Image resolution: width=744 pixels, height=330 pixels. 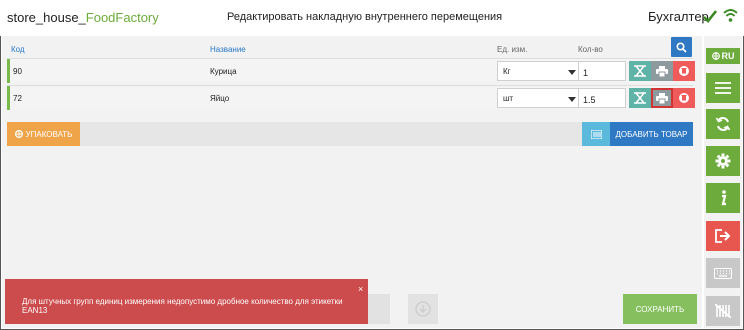 I want to click on globe-icon, so click(x=715, y=56).